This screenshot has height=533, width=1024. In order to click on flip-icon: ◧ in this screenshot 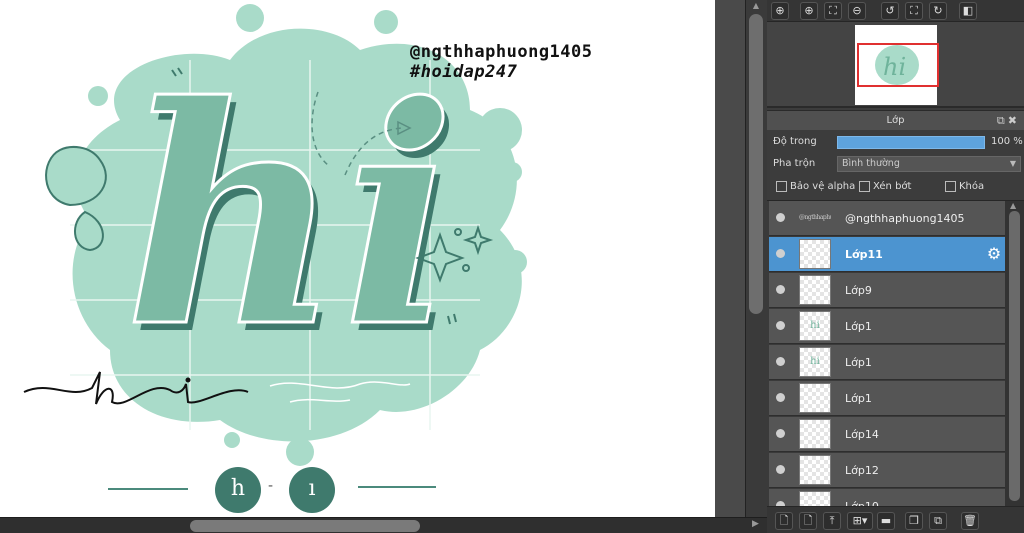, I will do `click(968, 11)`.